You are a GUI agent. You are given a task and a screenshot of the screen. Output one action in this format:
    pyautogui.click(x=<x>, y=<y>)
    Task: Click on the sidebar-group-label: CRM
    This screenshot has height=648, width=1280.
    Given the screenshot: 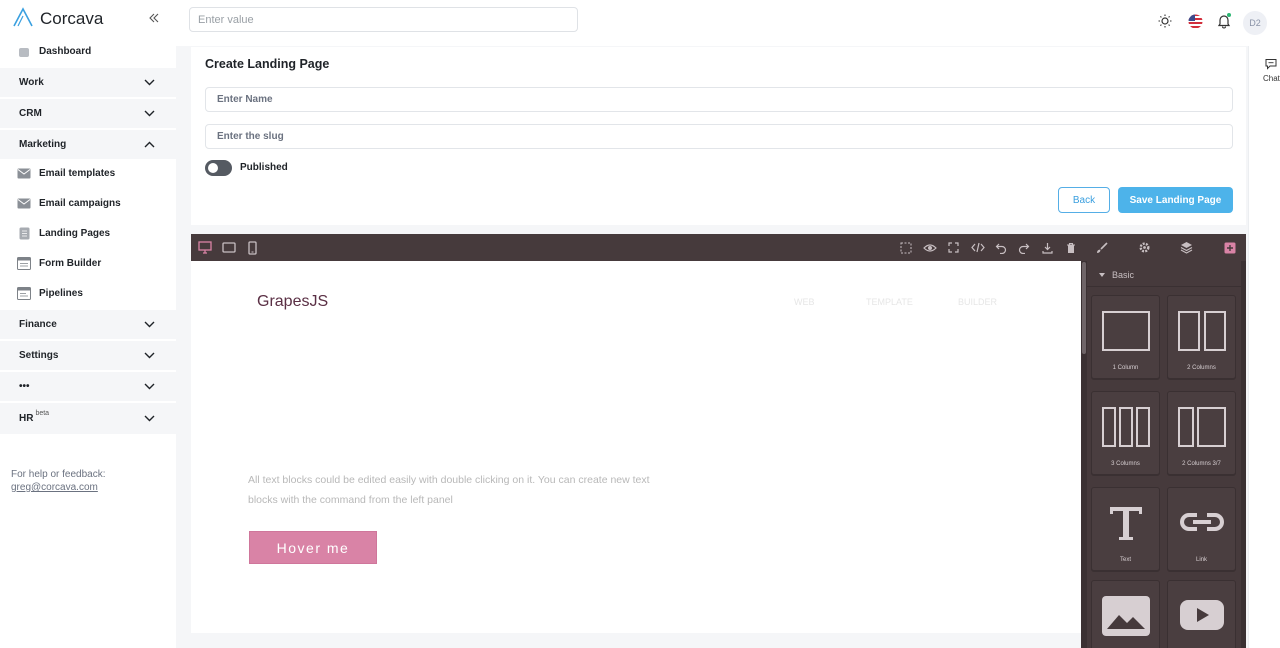 What is the action you would take?
    pyautogui.click(x=30, y=113)
    